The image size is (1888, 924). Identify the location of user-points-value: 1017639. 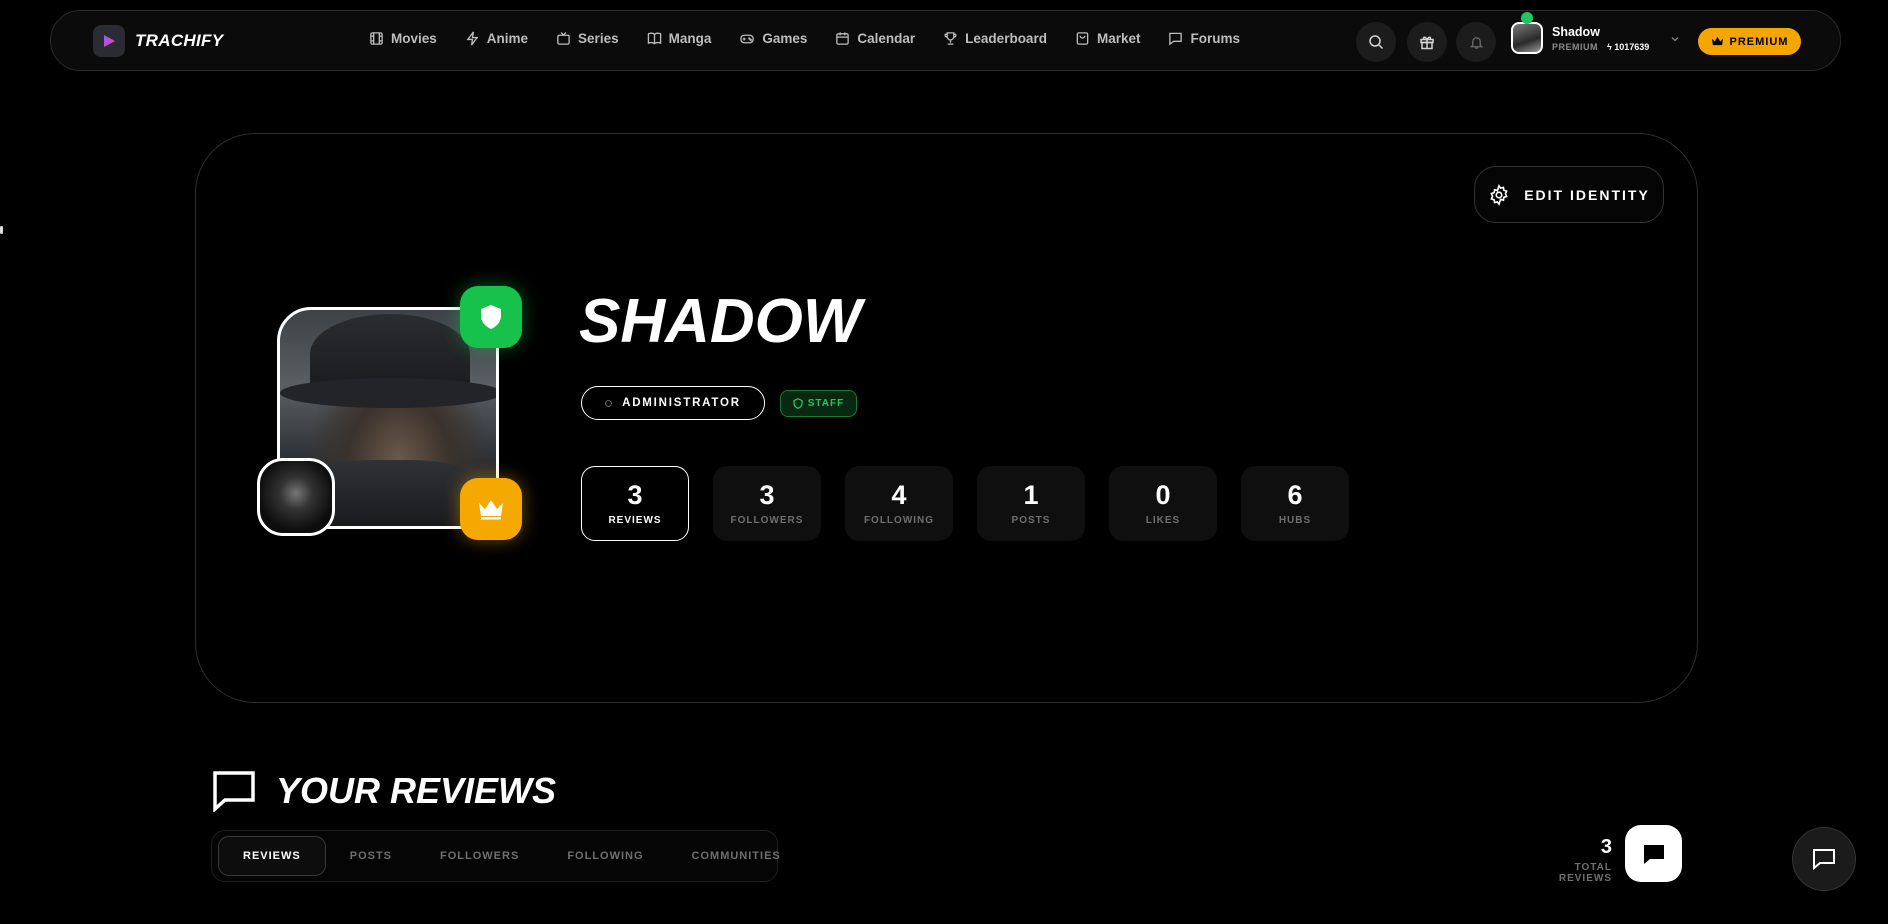
(1632, 46).